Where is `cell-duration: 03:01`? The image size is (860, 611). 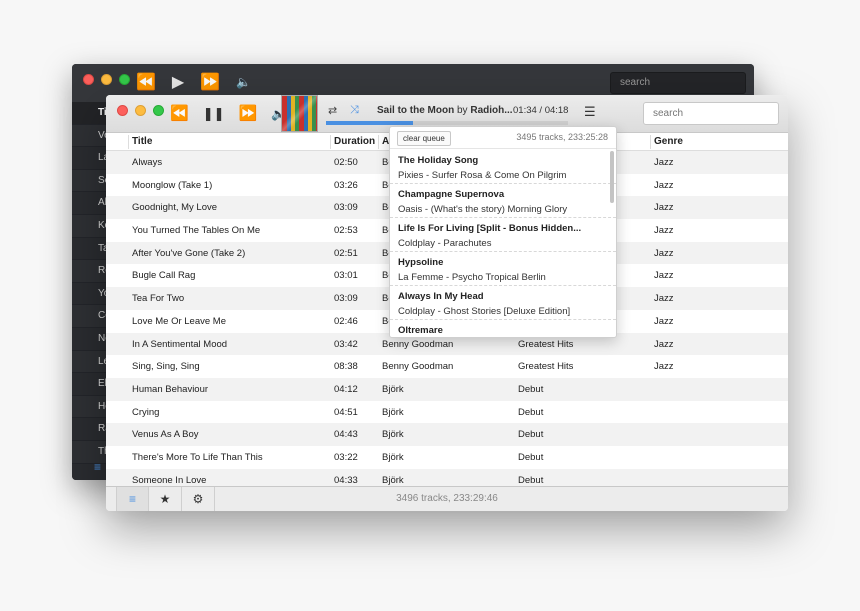 cell-duration: 03:01 is located at coordinates (346, 276).